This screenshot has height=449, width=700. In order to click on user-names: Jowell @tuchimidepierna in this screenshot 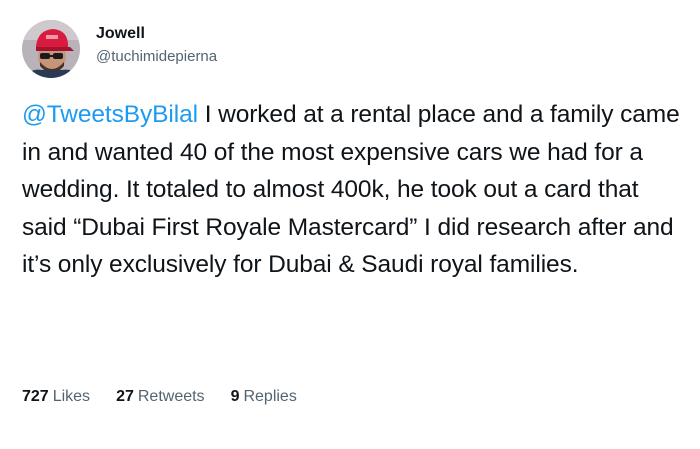, I will do `click(156, 46)`.